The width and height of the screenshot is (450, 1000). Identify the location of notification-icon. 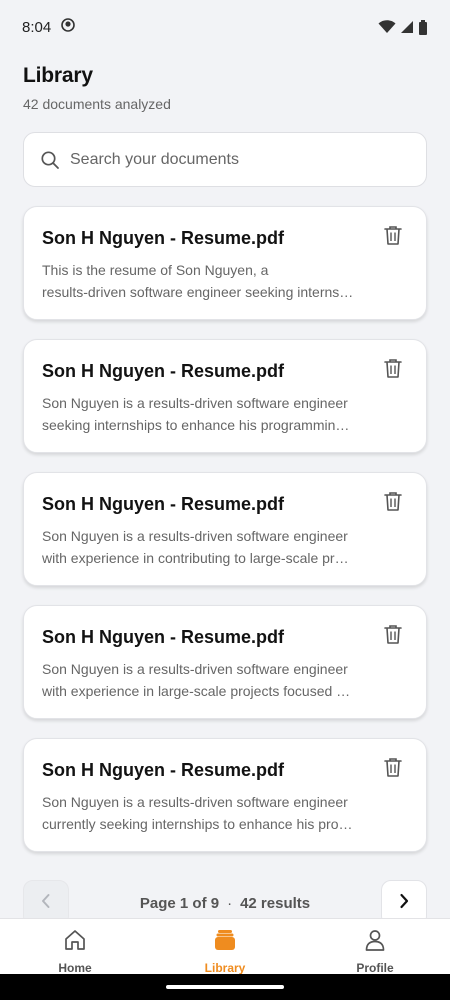
(68, 27).